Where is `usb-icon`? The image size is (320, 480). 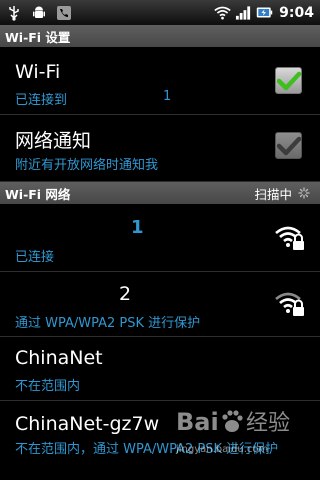 usb-icon is located at coordinates (13, 12).